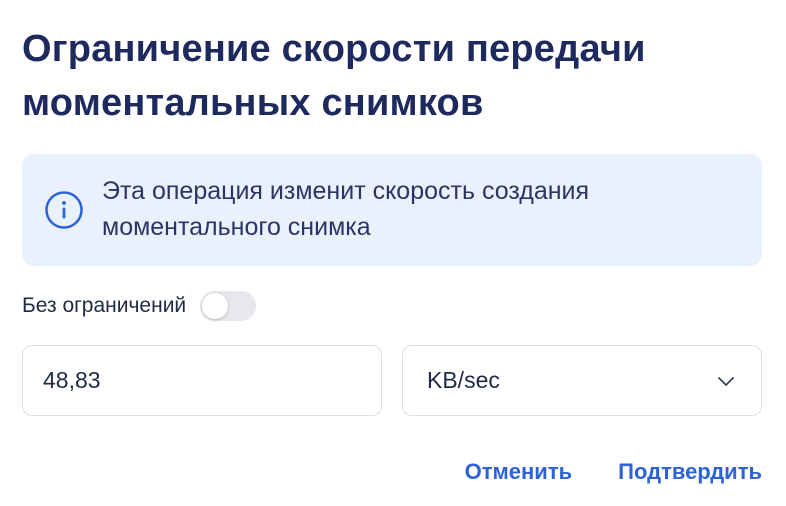 The image size is (786, 506). I want to click on rate-value-input, so click(203, 380).